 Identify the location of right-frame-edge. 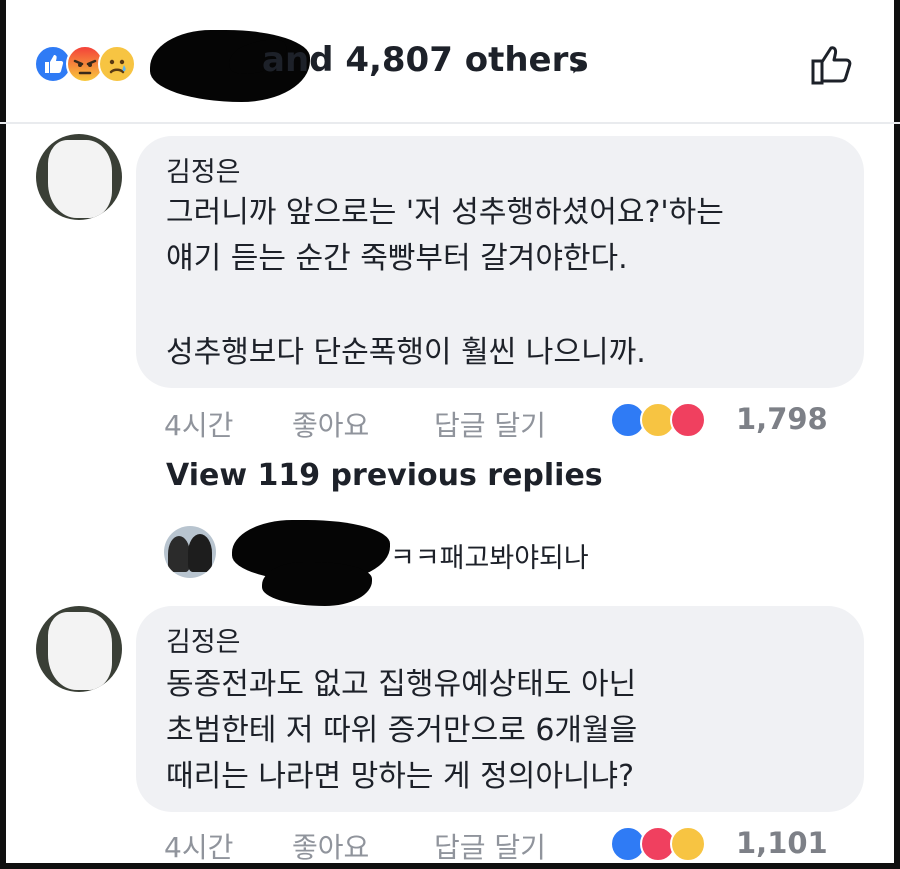
(897, 434).